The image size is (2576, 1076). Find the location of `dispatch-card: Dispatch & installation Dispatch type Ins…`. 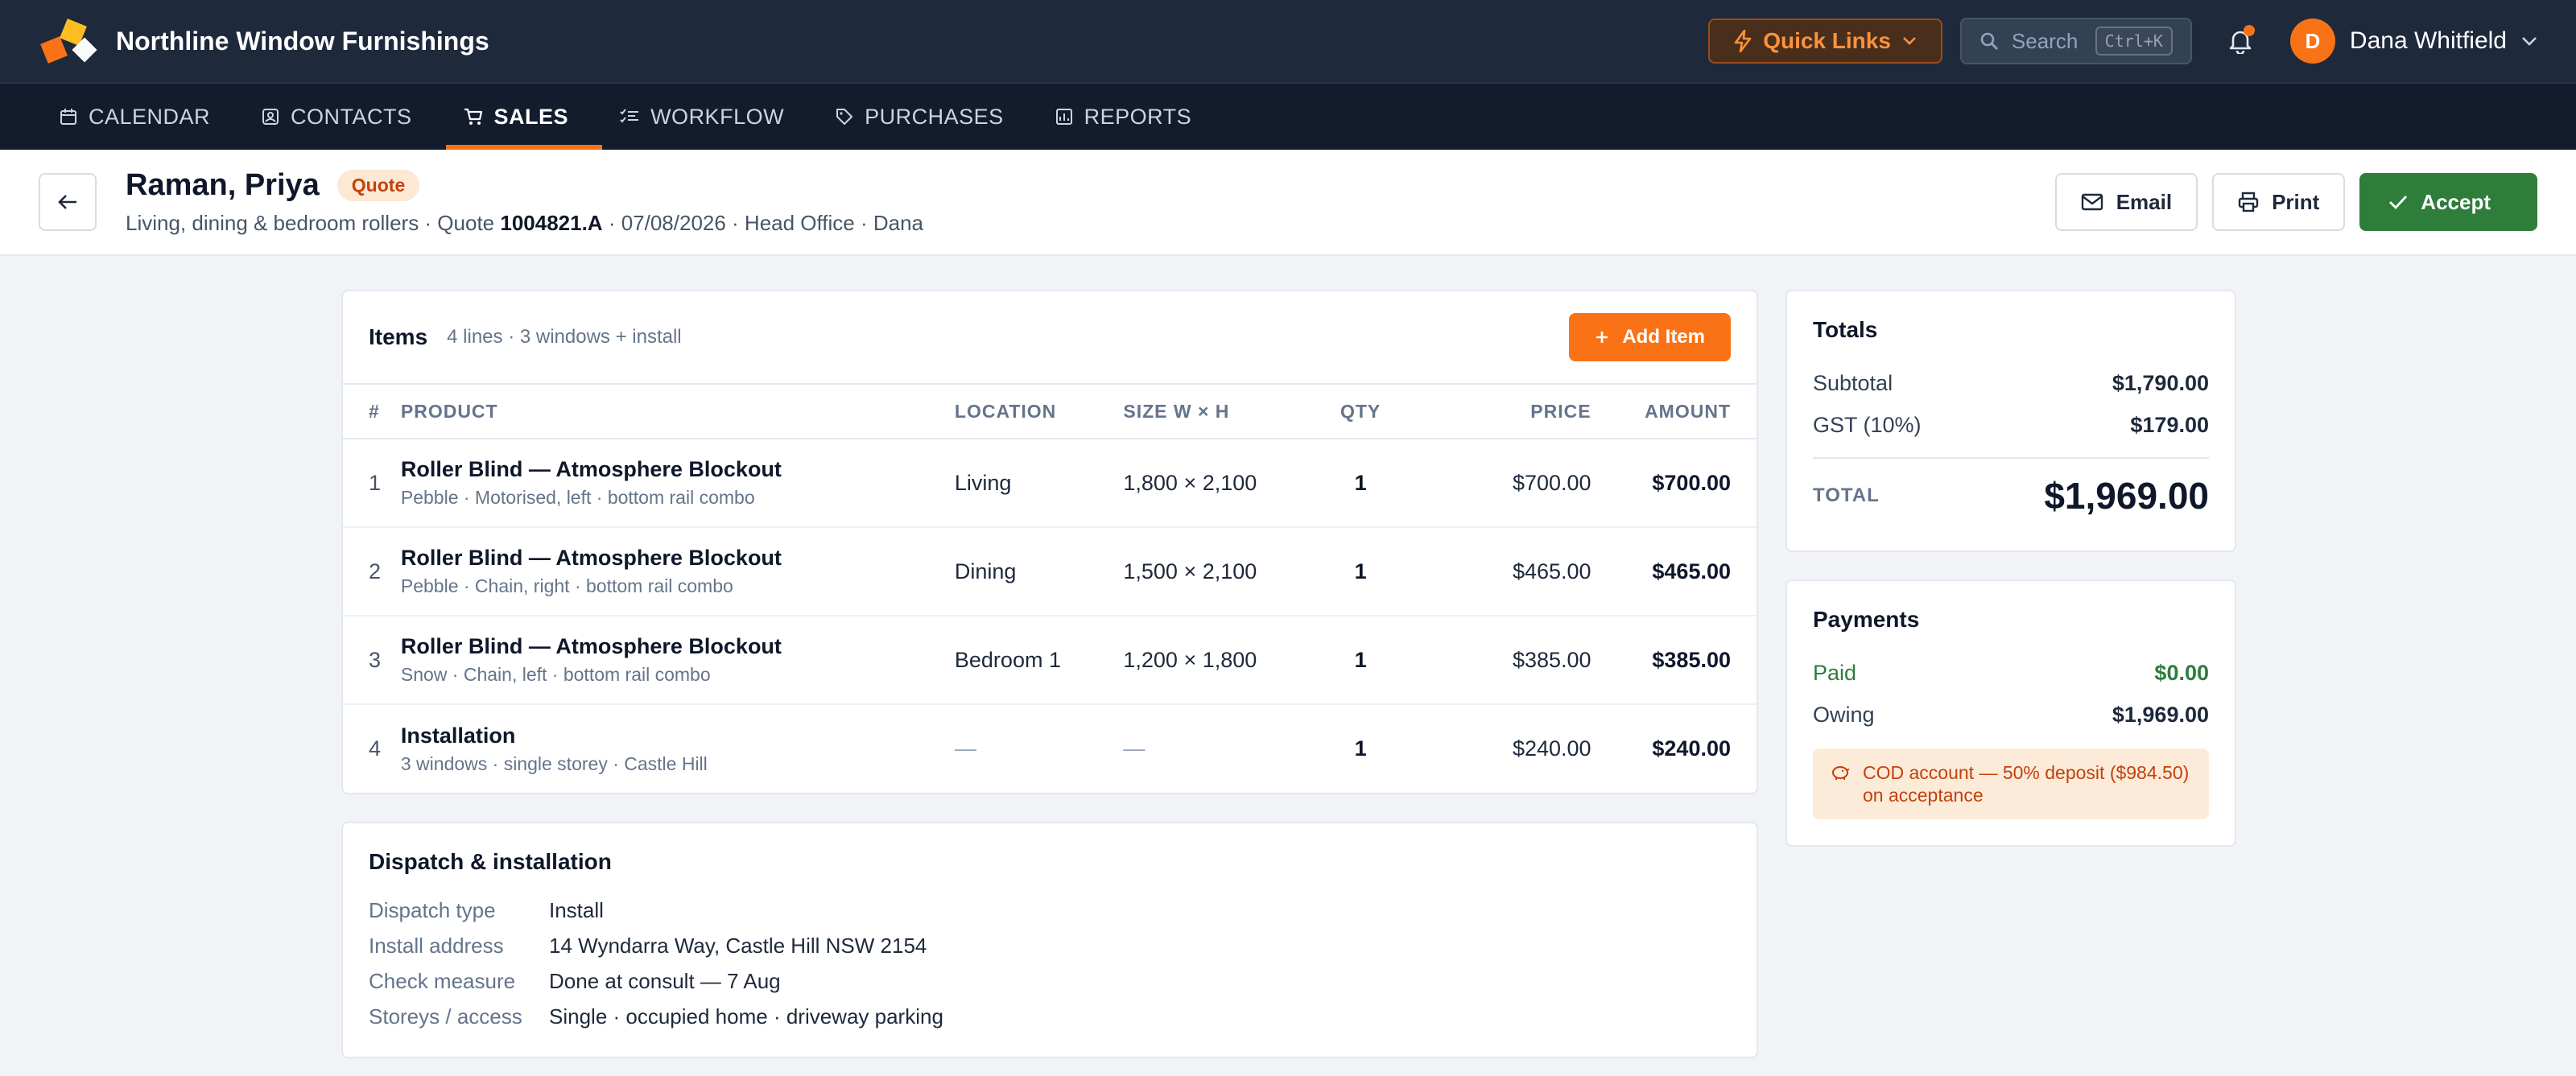

dispatch-card: Dispatch & installation Dispatch type Ins… is located at coordinates (1049, 940).